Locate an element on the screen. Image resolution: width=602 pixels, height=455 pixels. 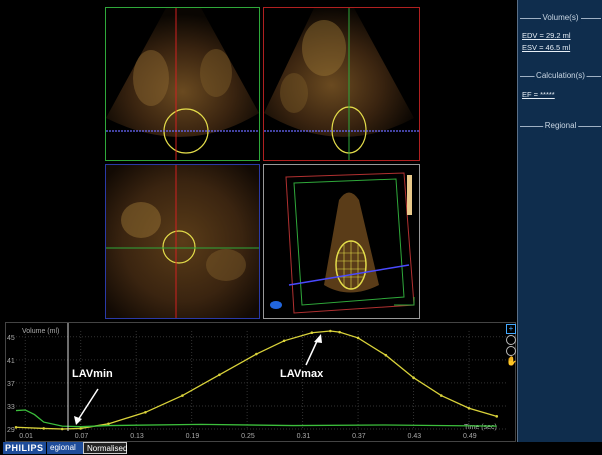
y-tick-labels: 45 41 37 33 29 is located at coordinates (11, 384).